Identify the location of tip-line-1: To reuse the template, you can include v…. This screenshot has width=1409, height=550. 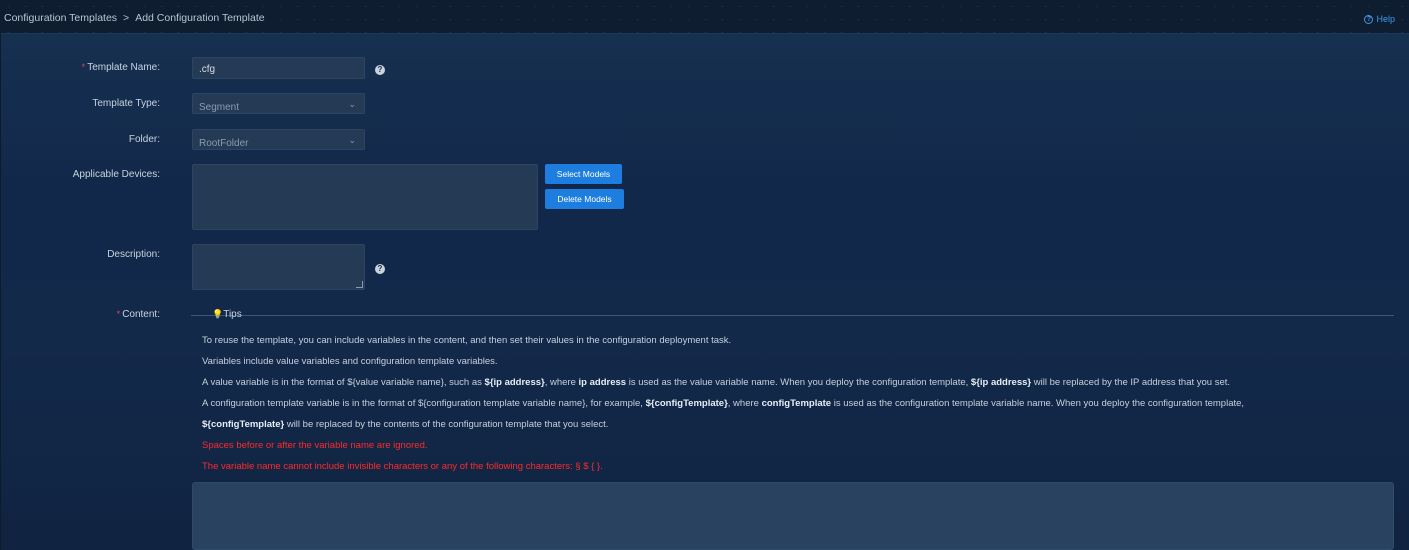
(467, 340).